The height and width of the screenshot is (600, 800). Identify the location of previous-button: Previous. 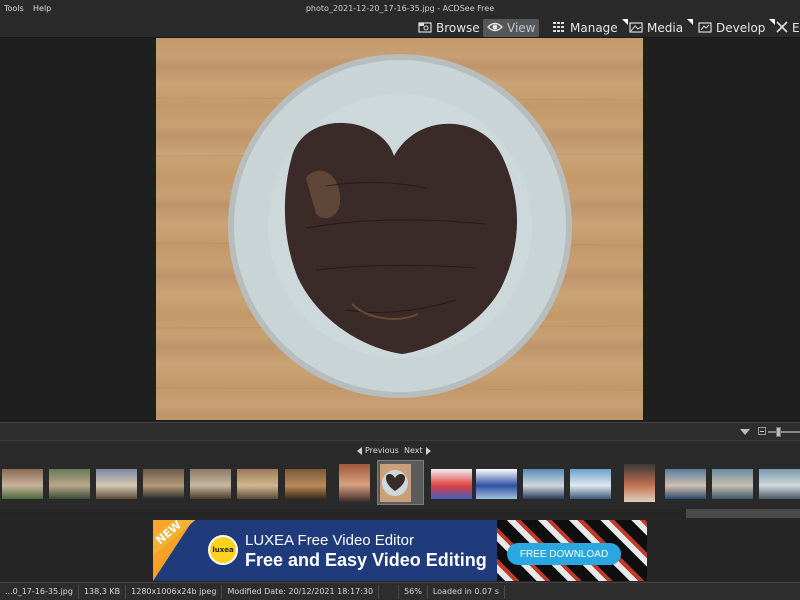
(378, 450).